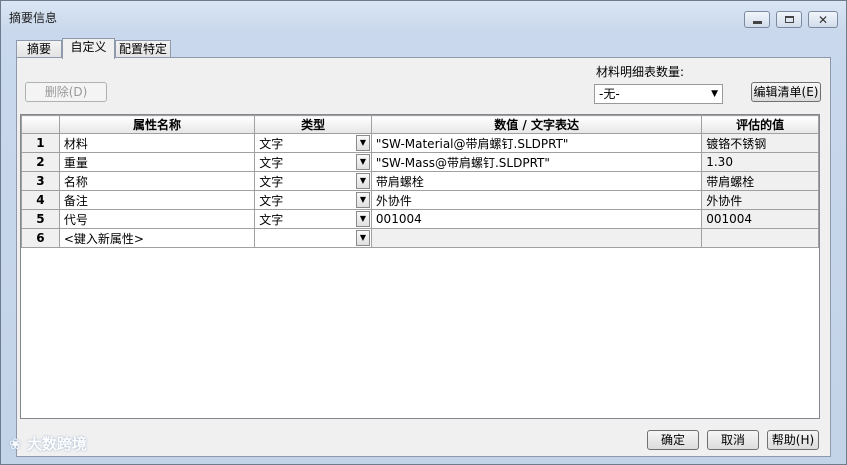 The height and width of the screenshot is (465, 847). What do you see at coordinates (157, 124) in the screenshot?
I see `column-header-property-name: 属性名称` at bounding box center [157, 124].